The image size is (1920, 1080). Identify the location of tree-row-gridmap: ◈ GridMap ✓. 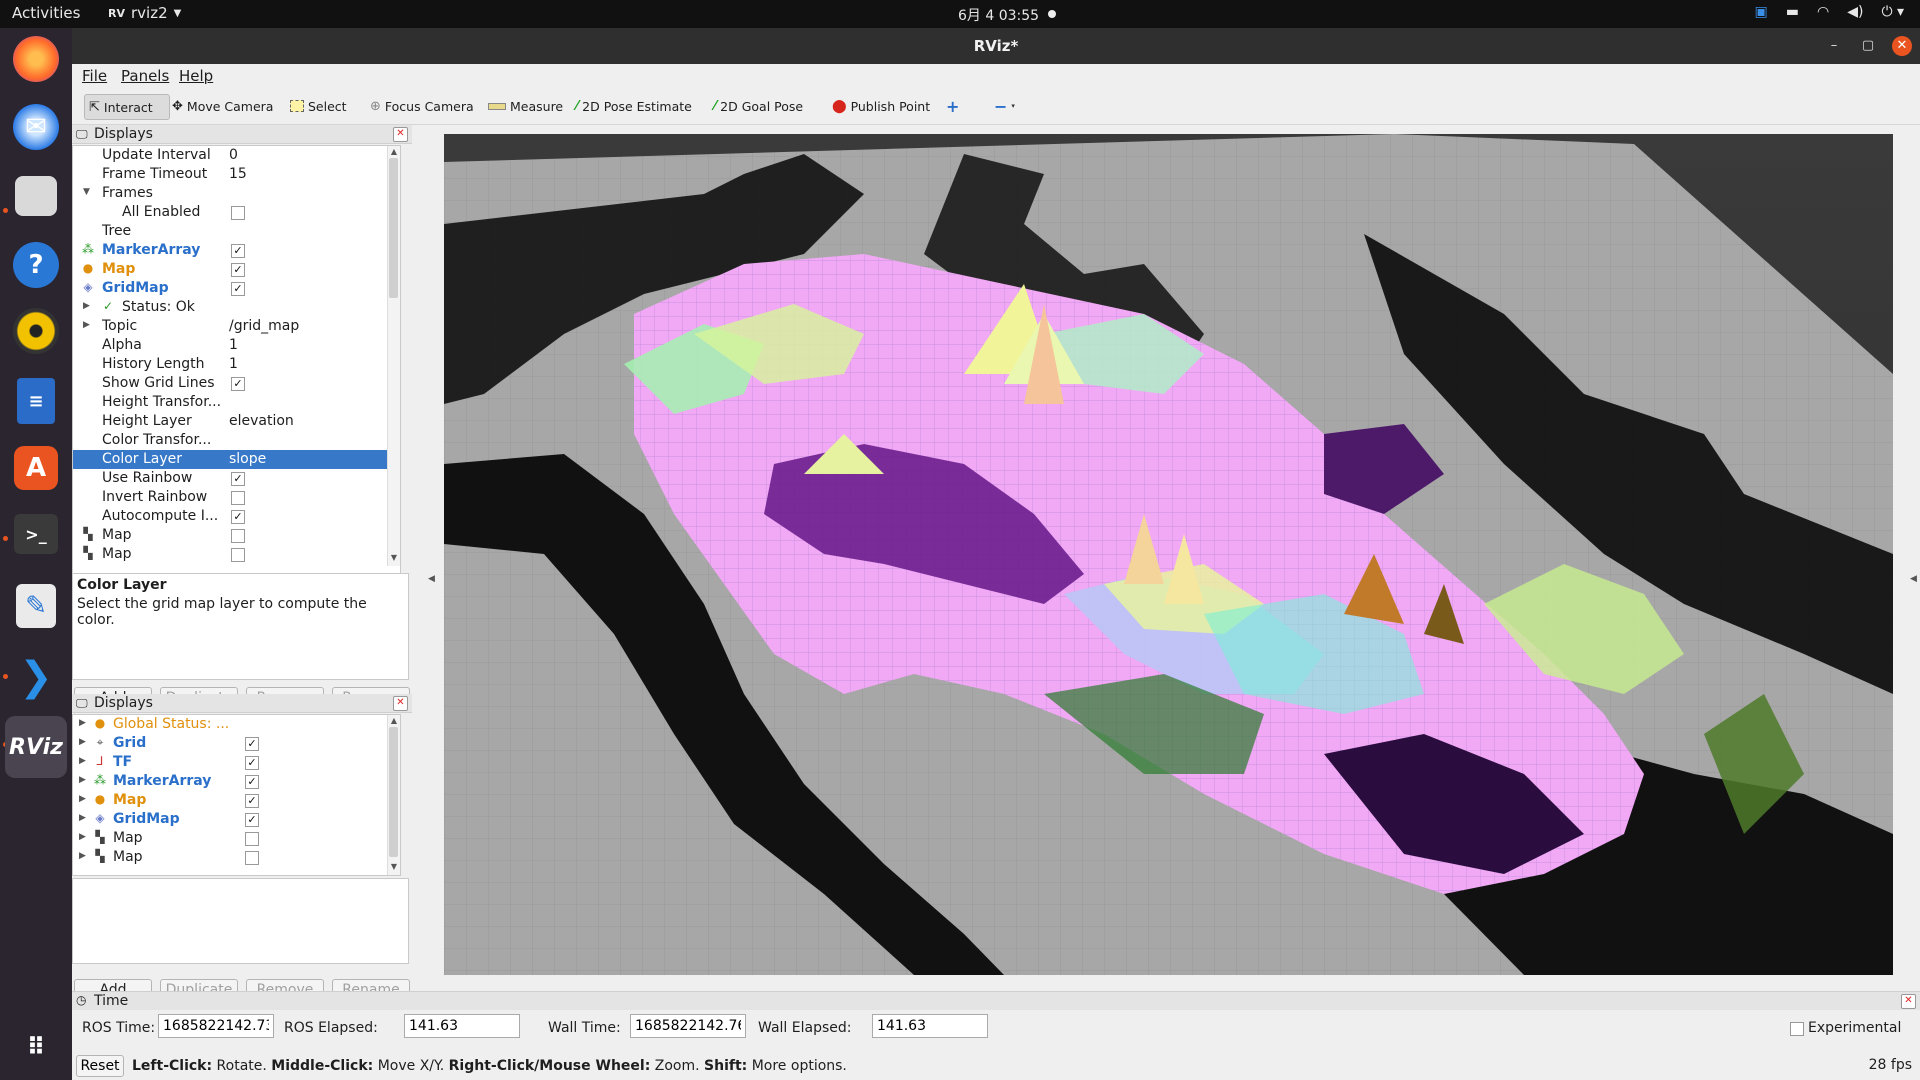
(236, 288).